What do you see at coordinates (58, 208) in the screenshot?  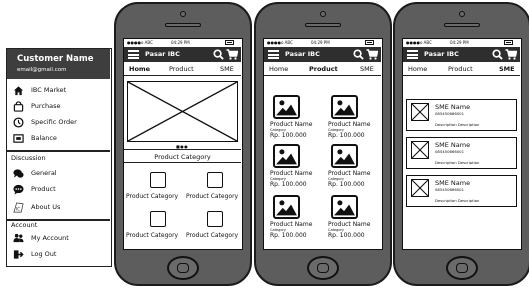 I see `drawer-item-about-us: IC About Us` at bounding box center [58, 208].